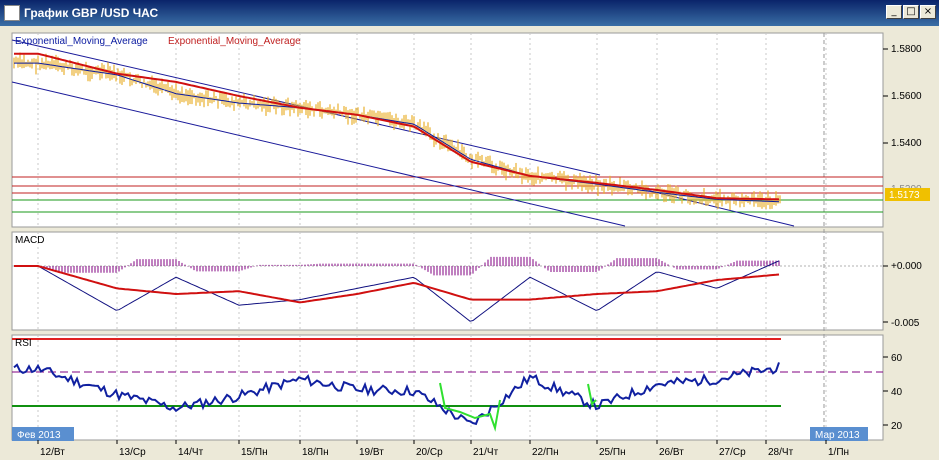  I want to click on macd-label: MACD, so click(29, 240).